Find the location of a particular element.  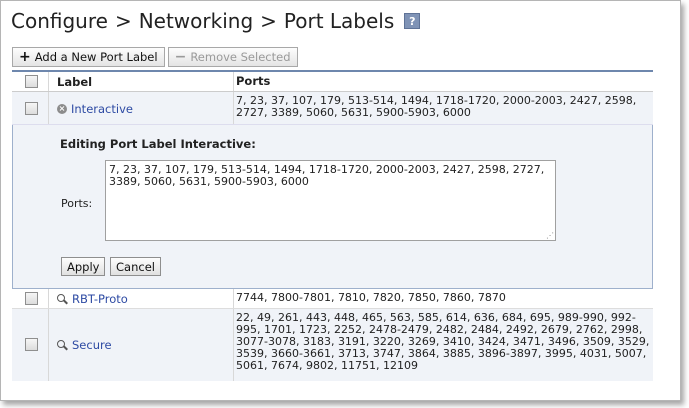

plus-icon: + is located at coordinates (25, 57).